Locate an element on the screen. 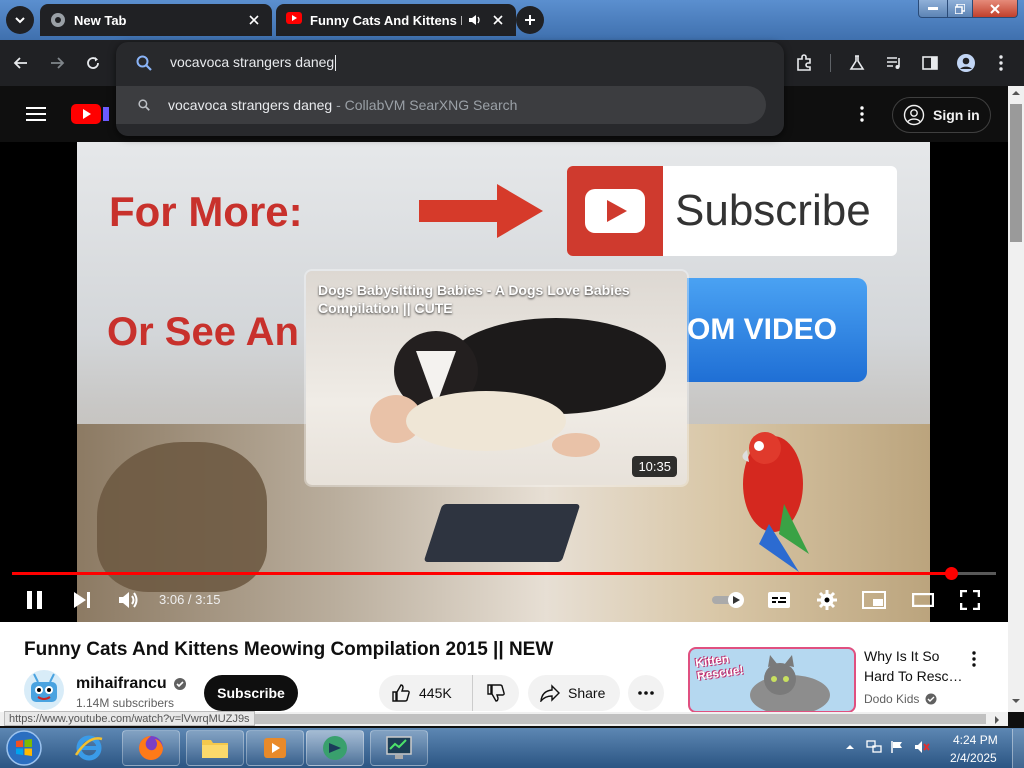  theater-mode-button is located at coordinates (923, 600).